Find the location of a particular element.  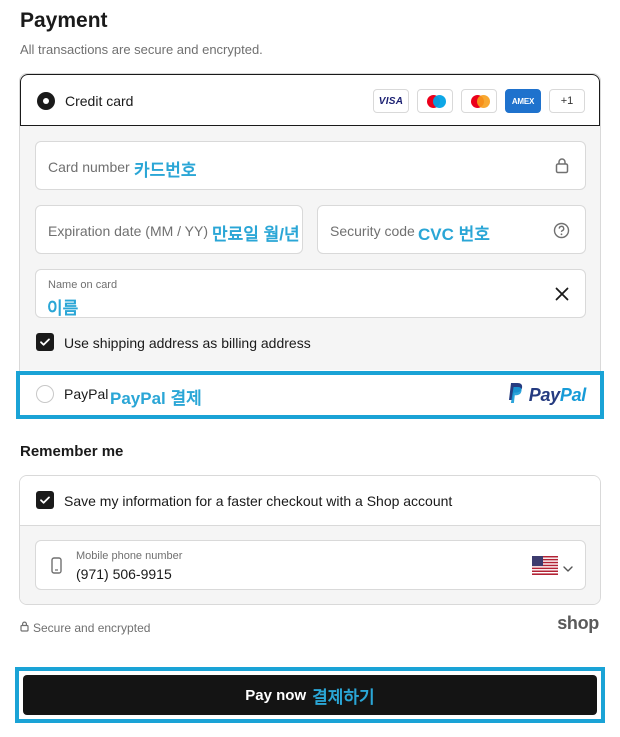

pay-now-highlight: Pay now 결제하기 is located at coordinates (310, 695).